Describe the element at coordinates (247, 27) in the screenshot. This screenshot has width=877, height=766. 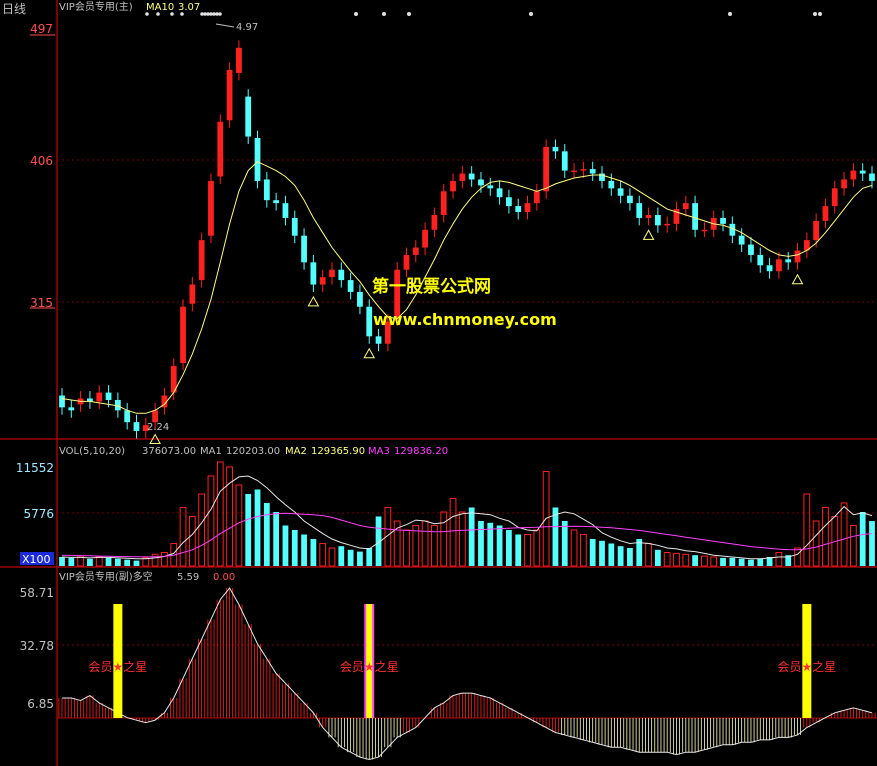
I see `high-annotation: 4.97` at that location.